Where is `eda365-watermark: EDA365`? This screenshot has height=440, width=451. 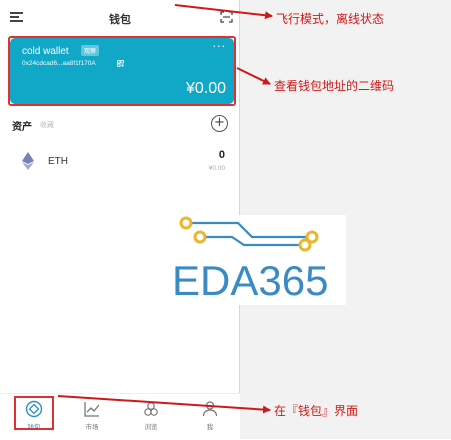 eda365-watermark: EDA365 is located at coordinates (257, 260).